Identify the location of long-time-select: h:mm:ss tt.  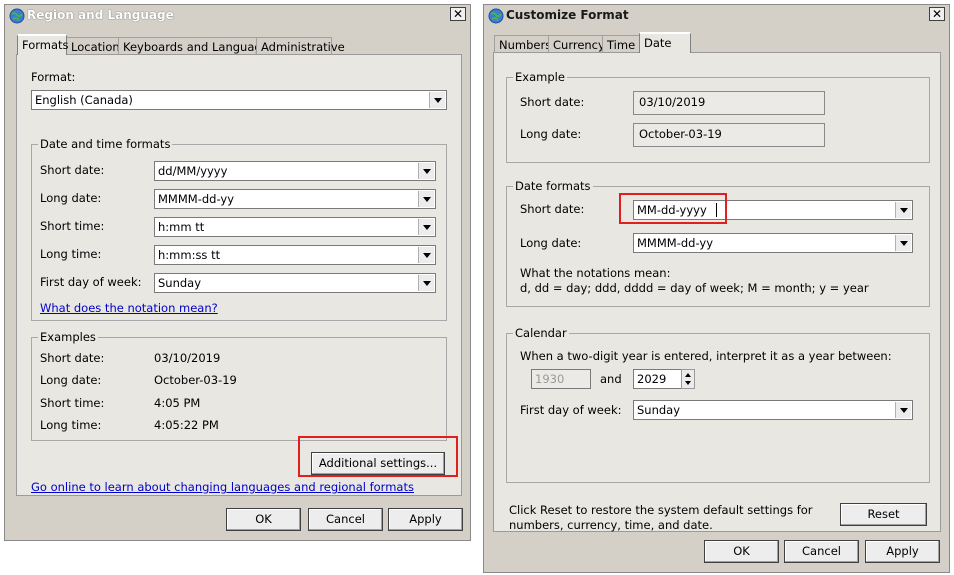
(295, 255).